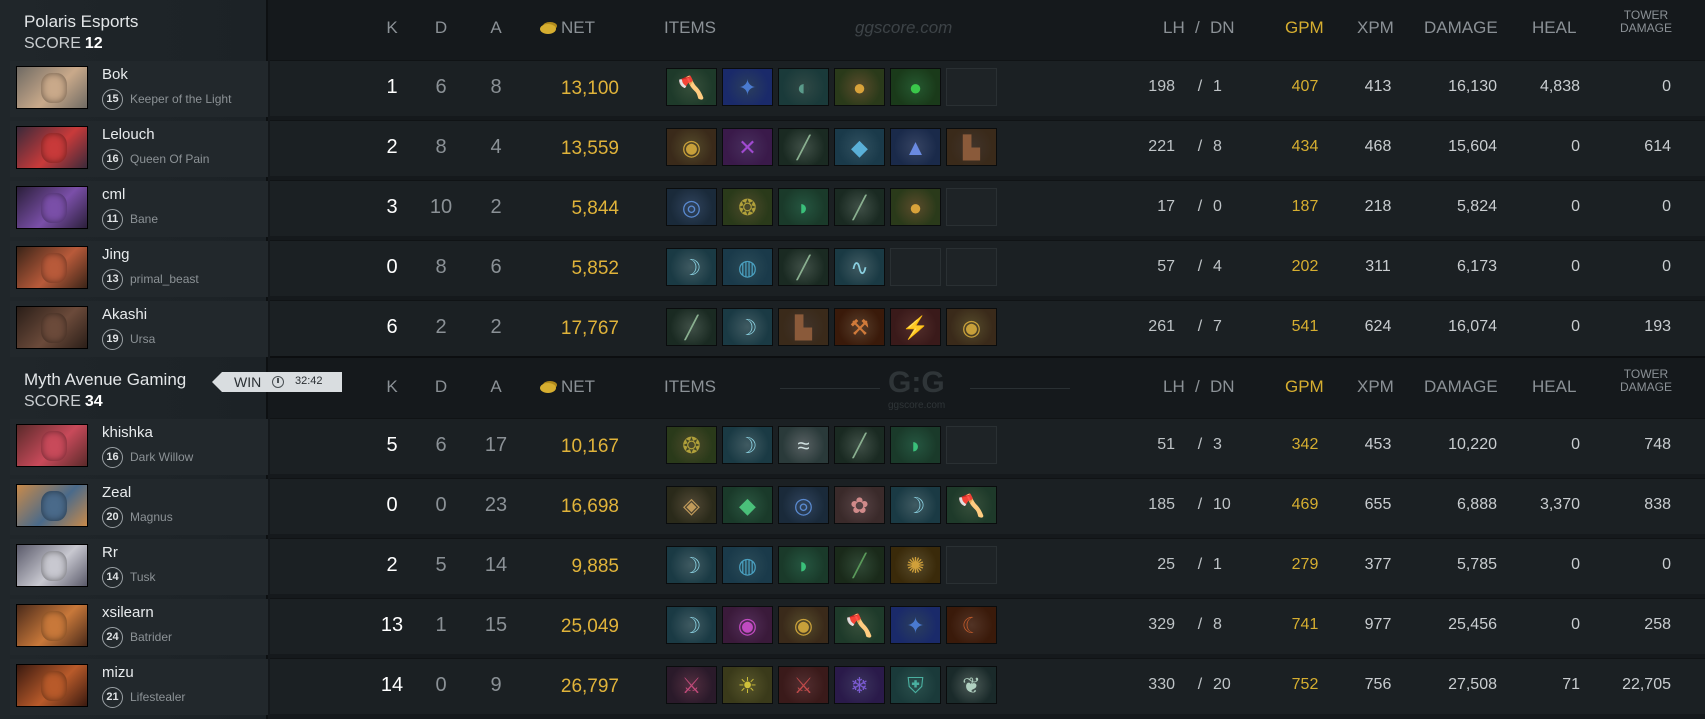 This screenshot has width=1705, height=719. Describe the element at coordinates (747, 625) in the screenshot. I see `orb-of-corrosion-icon: ◉` at that location.